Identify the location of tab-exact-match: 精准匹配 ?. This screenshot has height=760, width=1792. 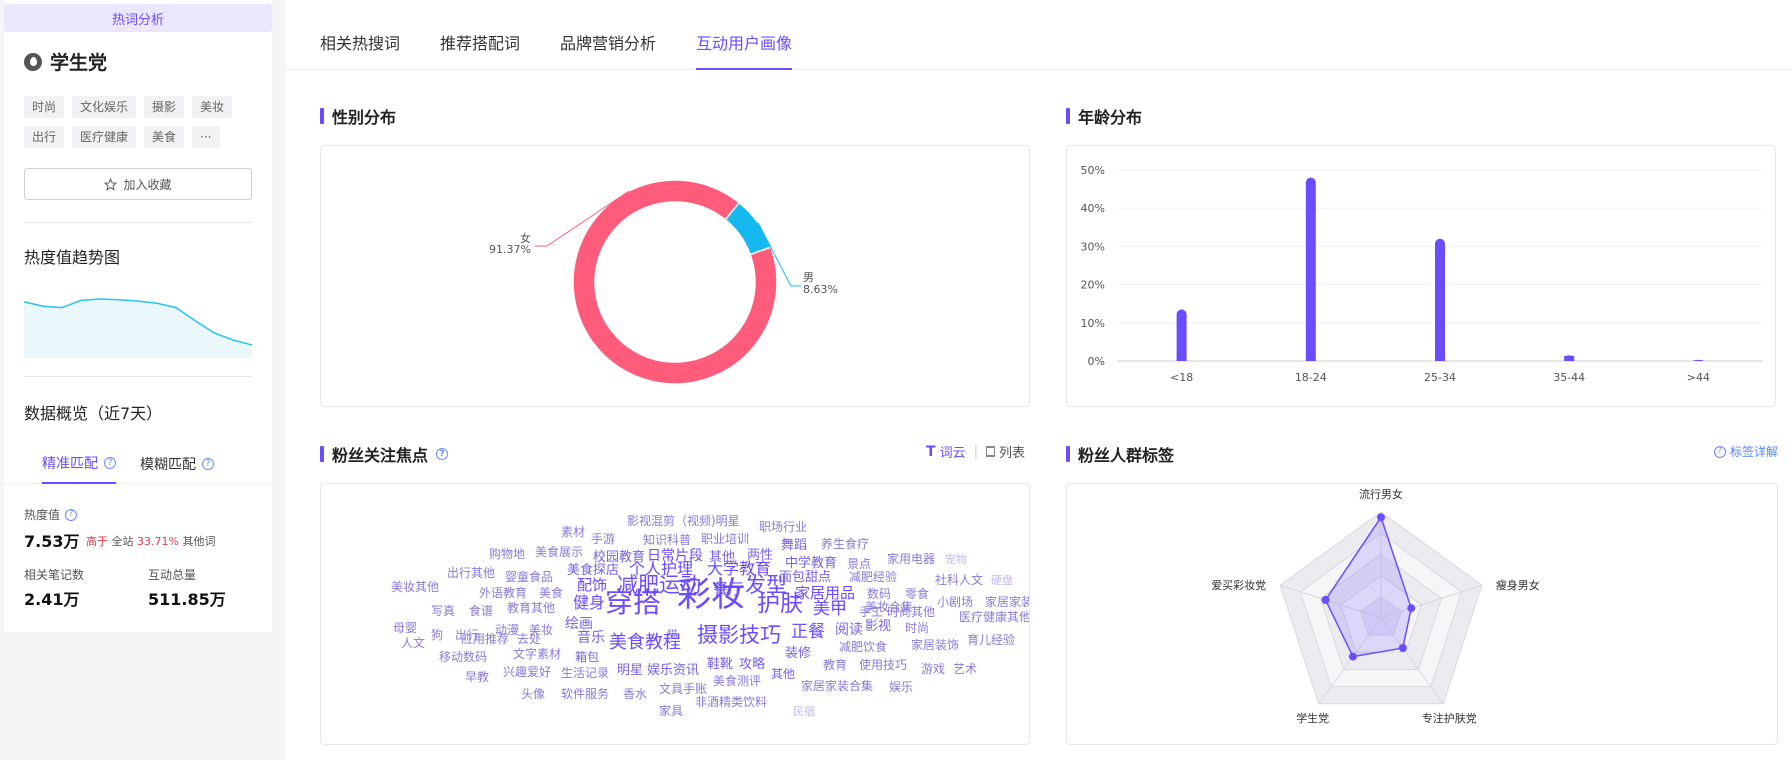
(79, 464).